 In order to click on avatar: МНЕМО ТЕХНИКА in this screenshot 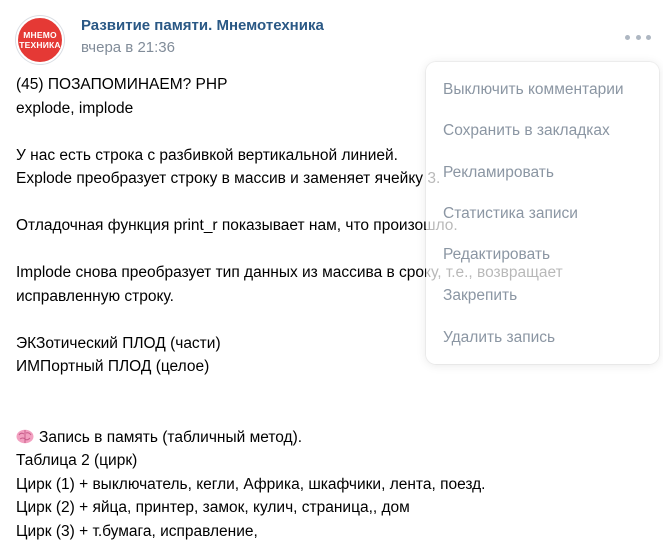, I will do `click(40, 40)`.